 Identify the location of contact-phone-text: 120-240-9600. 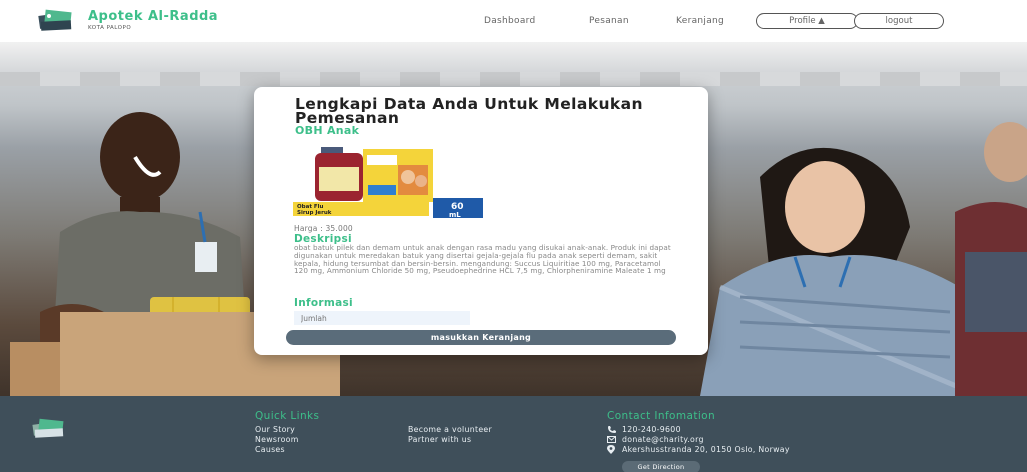
(651, 429).